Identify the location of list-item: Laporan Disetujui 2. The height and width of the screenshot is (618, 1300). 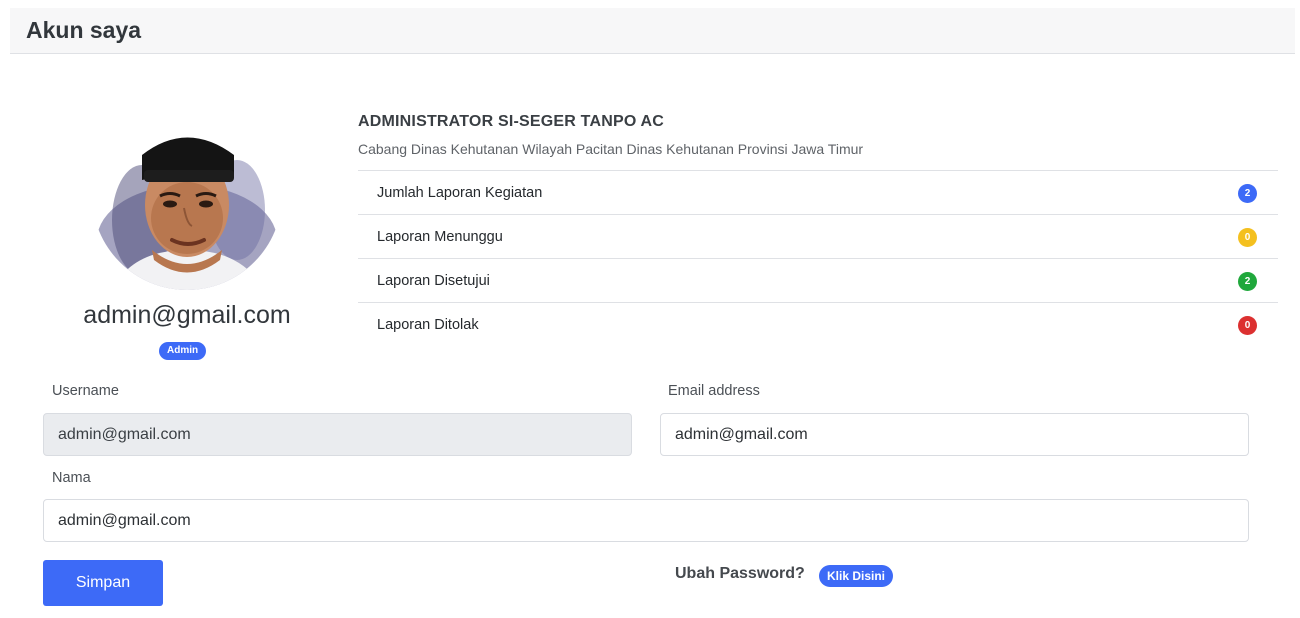
(818, 281).